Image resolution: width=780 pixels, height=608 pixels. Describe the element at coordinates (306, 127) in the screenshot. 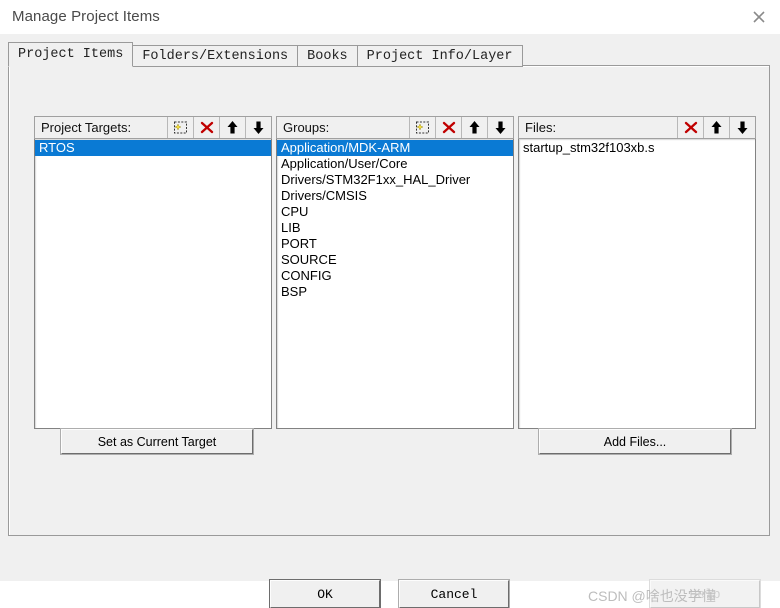

I see `groups-label: Groups:` at that location.